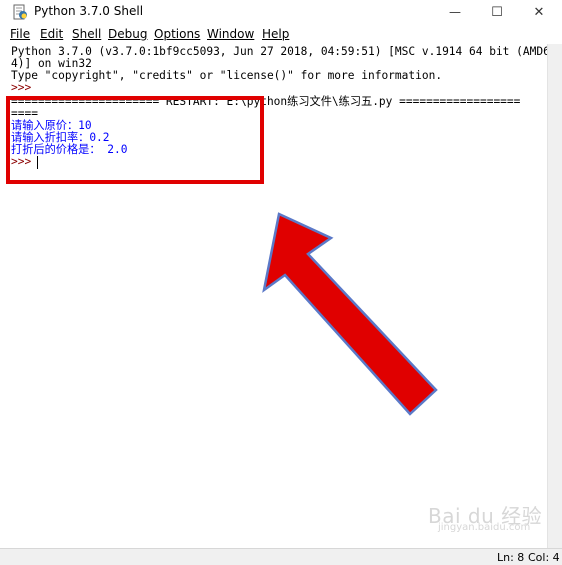  Describe the element at coordinates (21, 87) in the screenshot. I see `prompt-1: >>>` at that location.